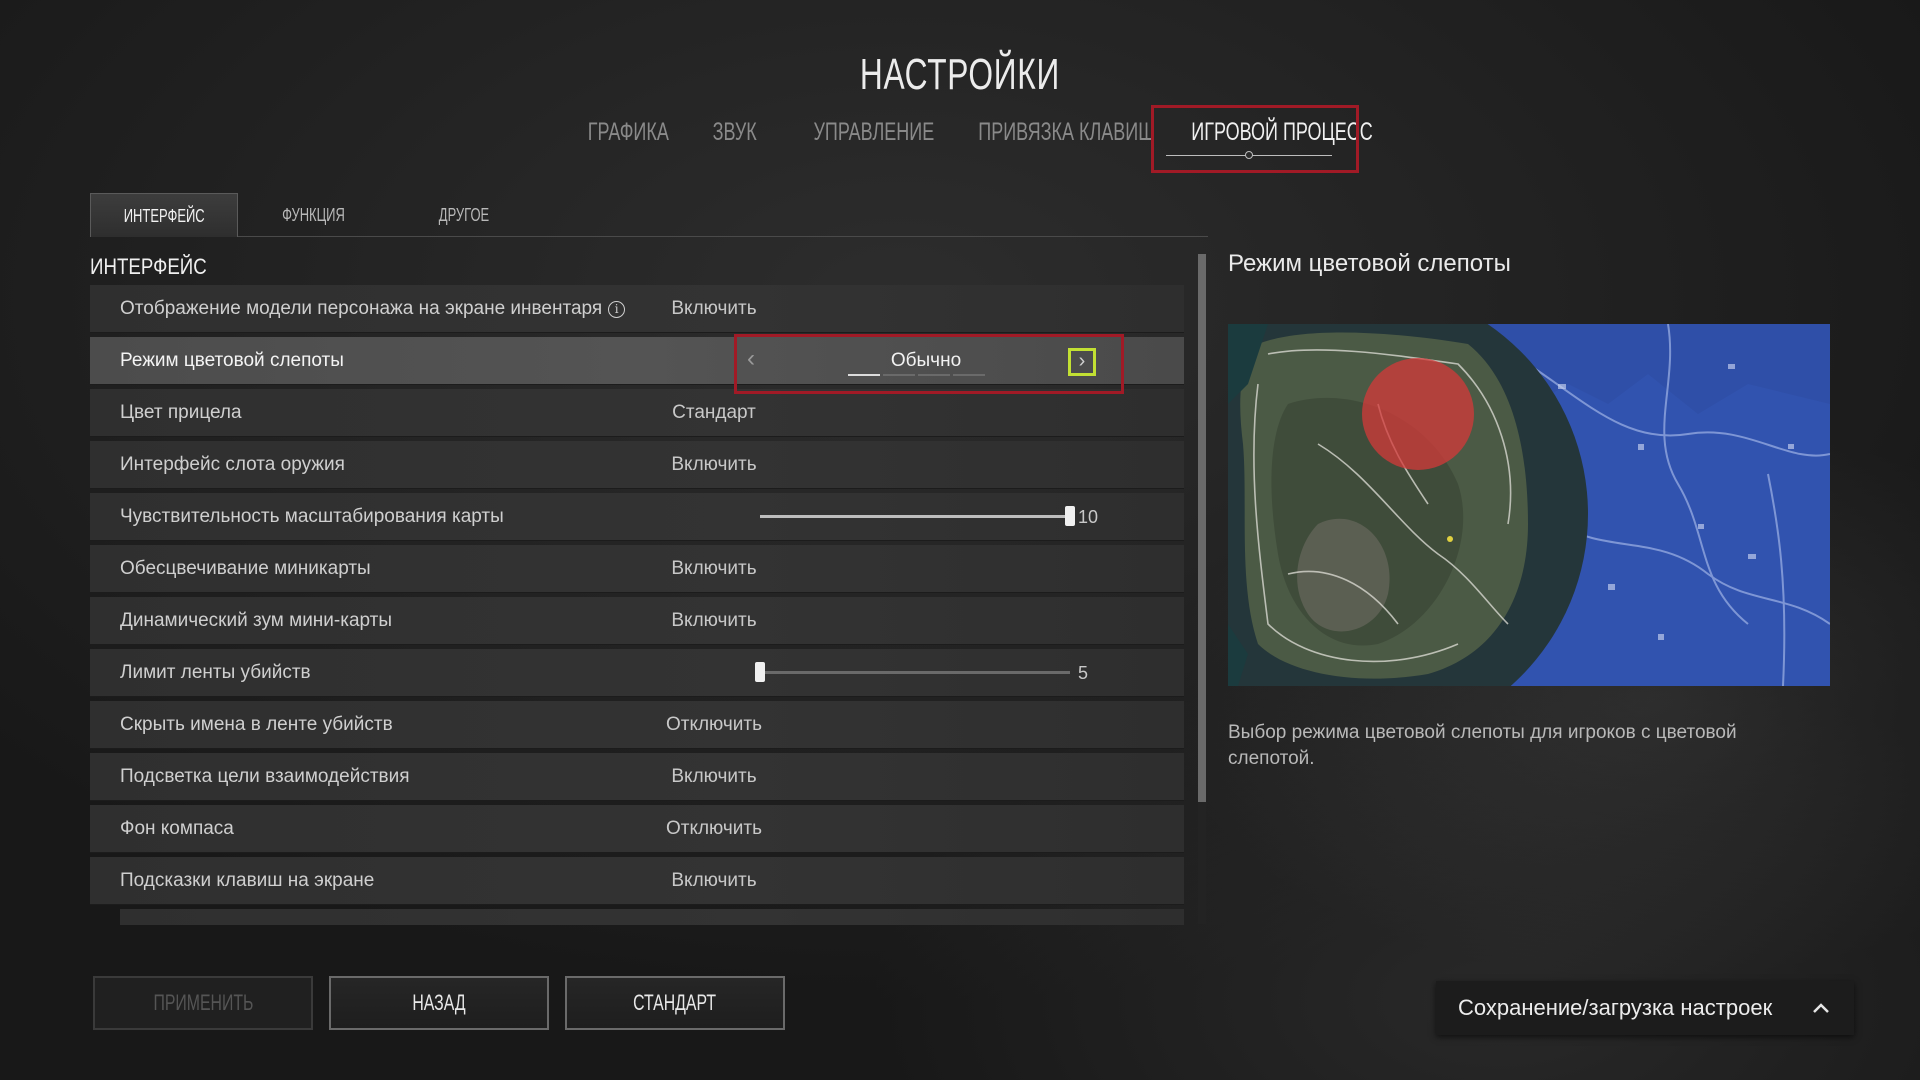 The height and width of the screenshot is (1080, 1920). I want to click on gameplay-tab-highlight, so click(1255, 139).